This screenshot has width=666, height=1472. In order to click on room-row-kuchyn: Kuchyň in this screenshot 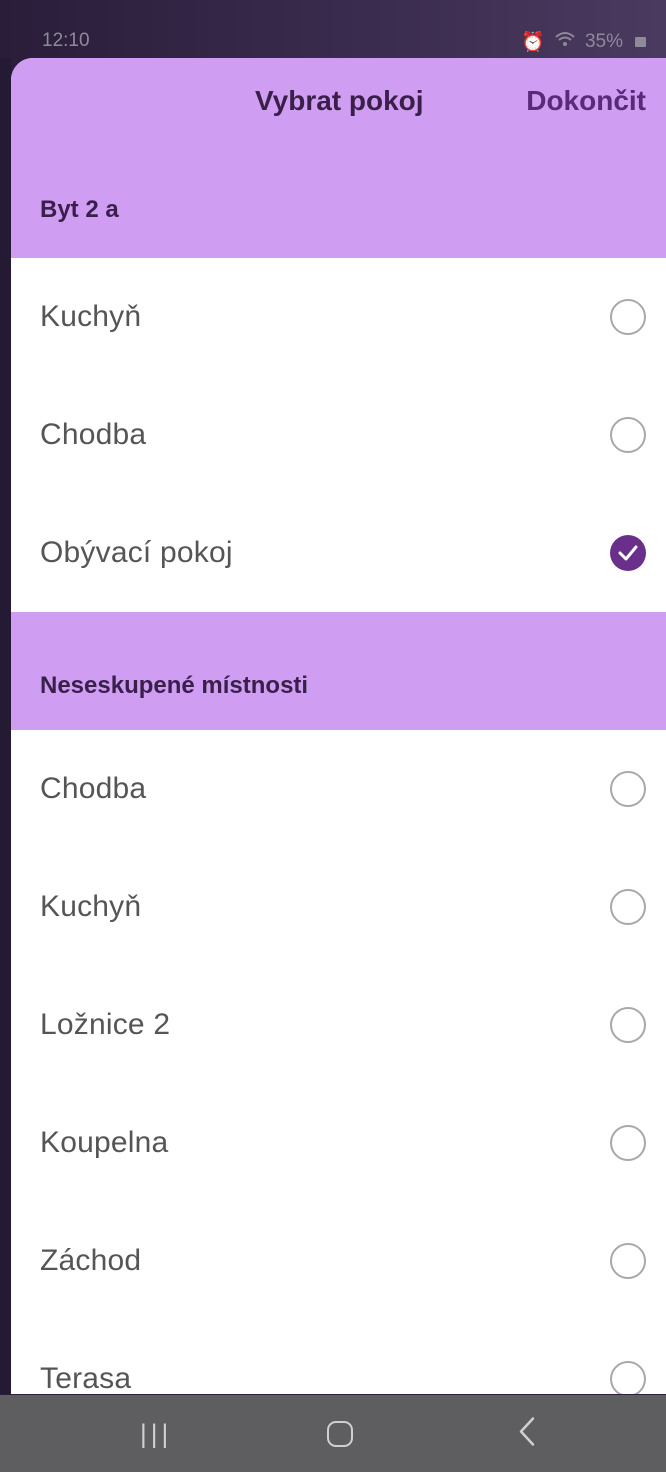, I will do `click(338, 317)`.